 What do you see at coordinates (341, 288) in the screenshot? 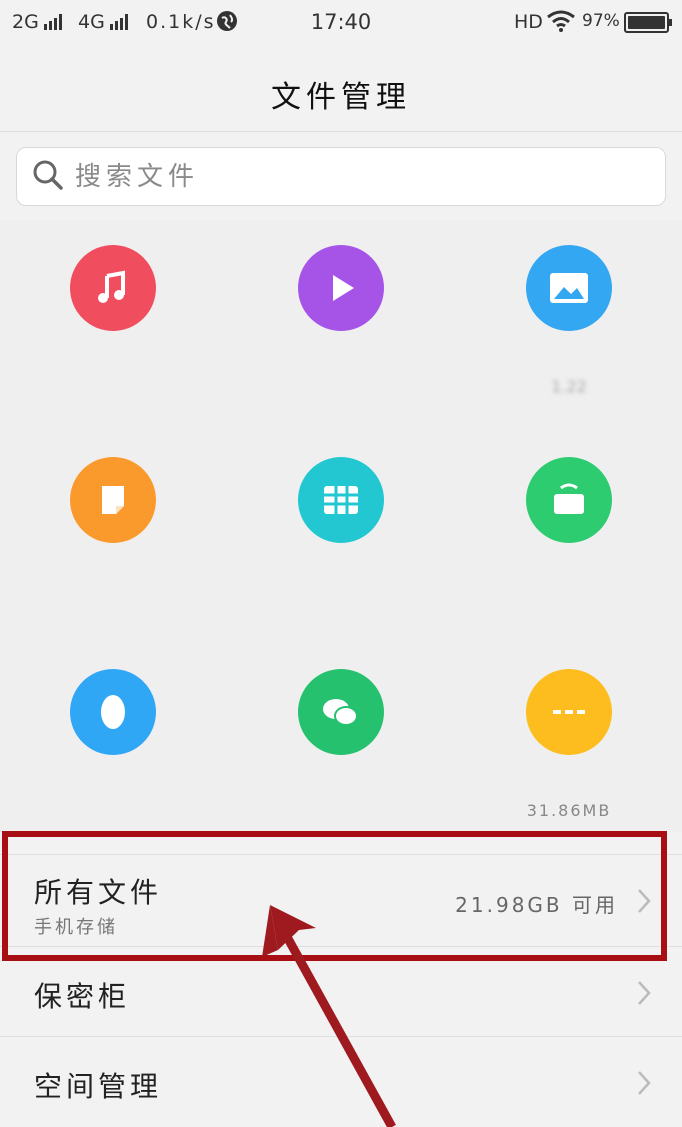
I see `video-play-icon` at bounding box center [341, 288].